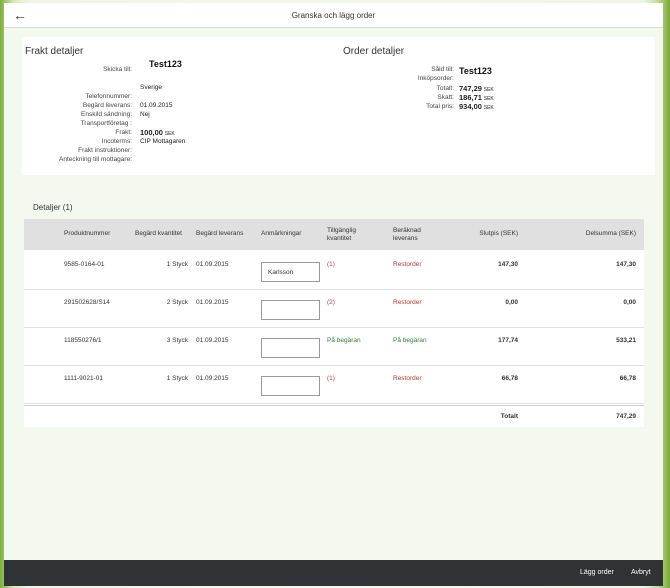  I want to click on row-price: 0,00, so click(511, 302).